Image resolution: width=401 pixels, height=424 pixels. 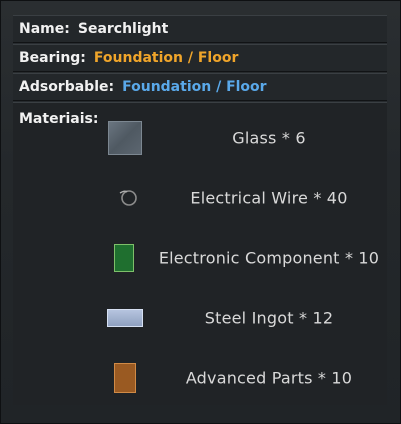 I want to click on material-item: Glass * 6, so click(x=200, y=138).